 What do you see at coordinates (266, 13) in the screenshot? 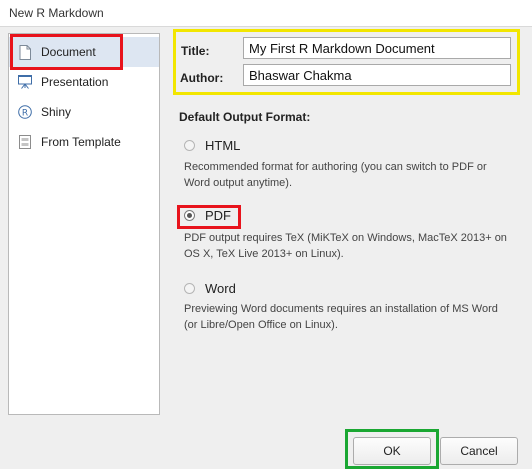
I see `title-bar: New R Markdown` at bounding box center [266, 13].